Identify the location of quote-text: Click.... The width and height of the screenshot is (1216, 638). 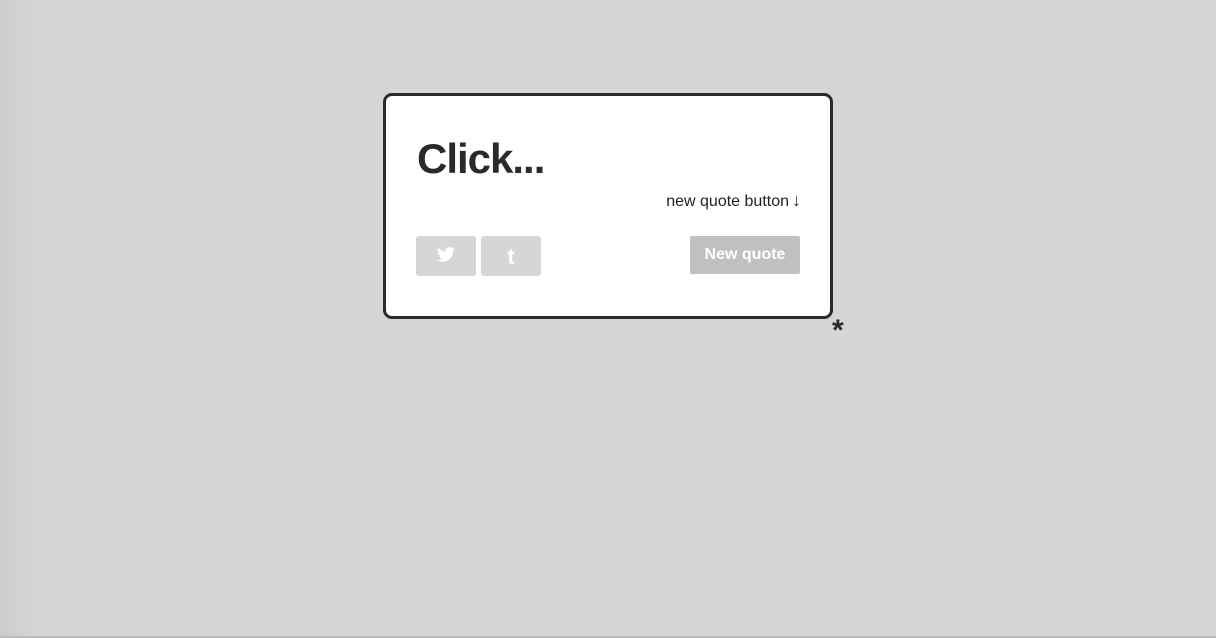
(481, 158).